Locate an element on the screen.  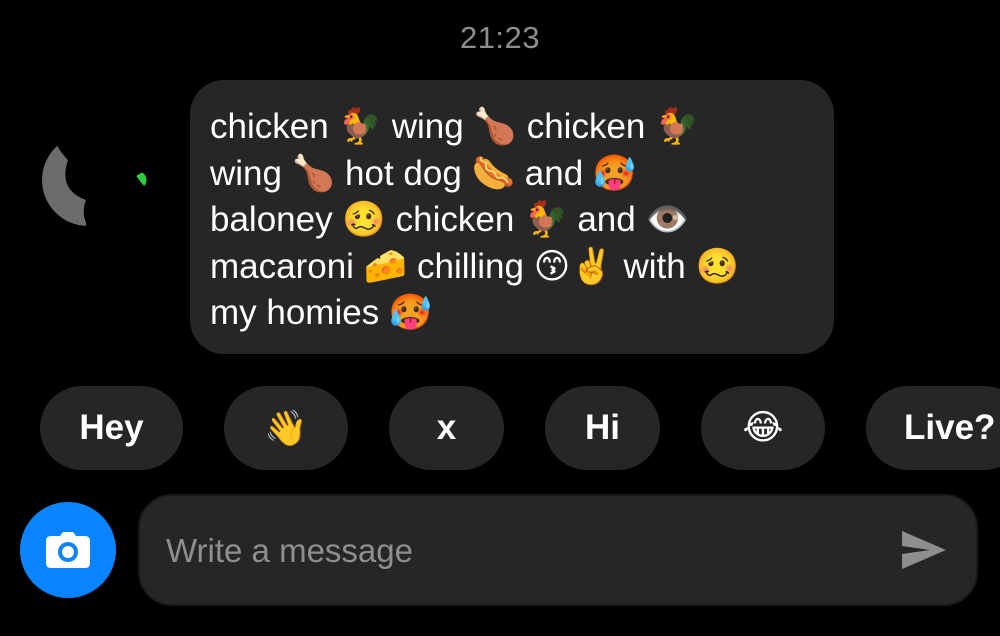
camera-button is located at coordinates (68, 550).